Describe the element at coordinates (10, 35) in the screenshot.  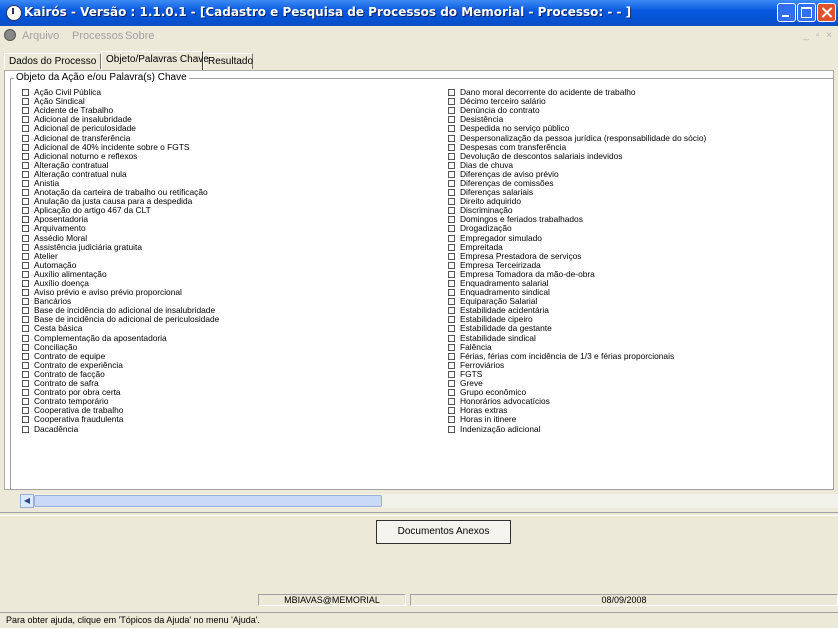
I see `mdi-child-icon` at that location.